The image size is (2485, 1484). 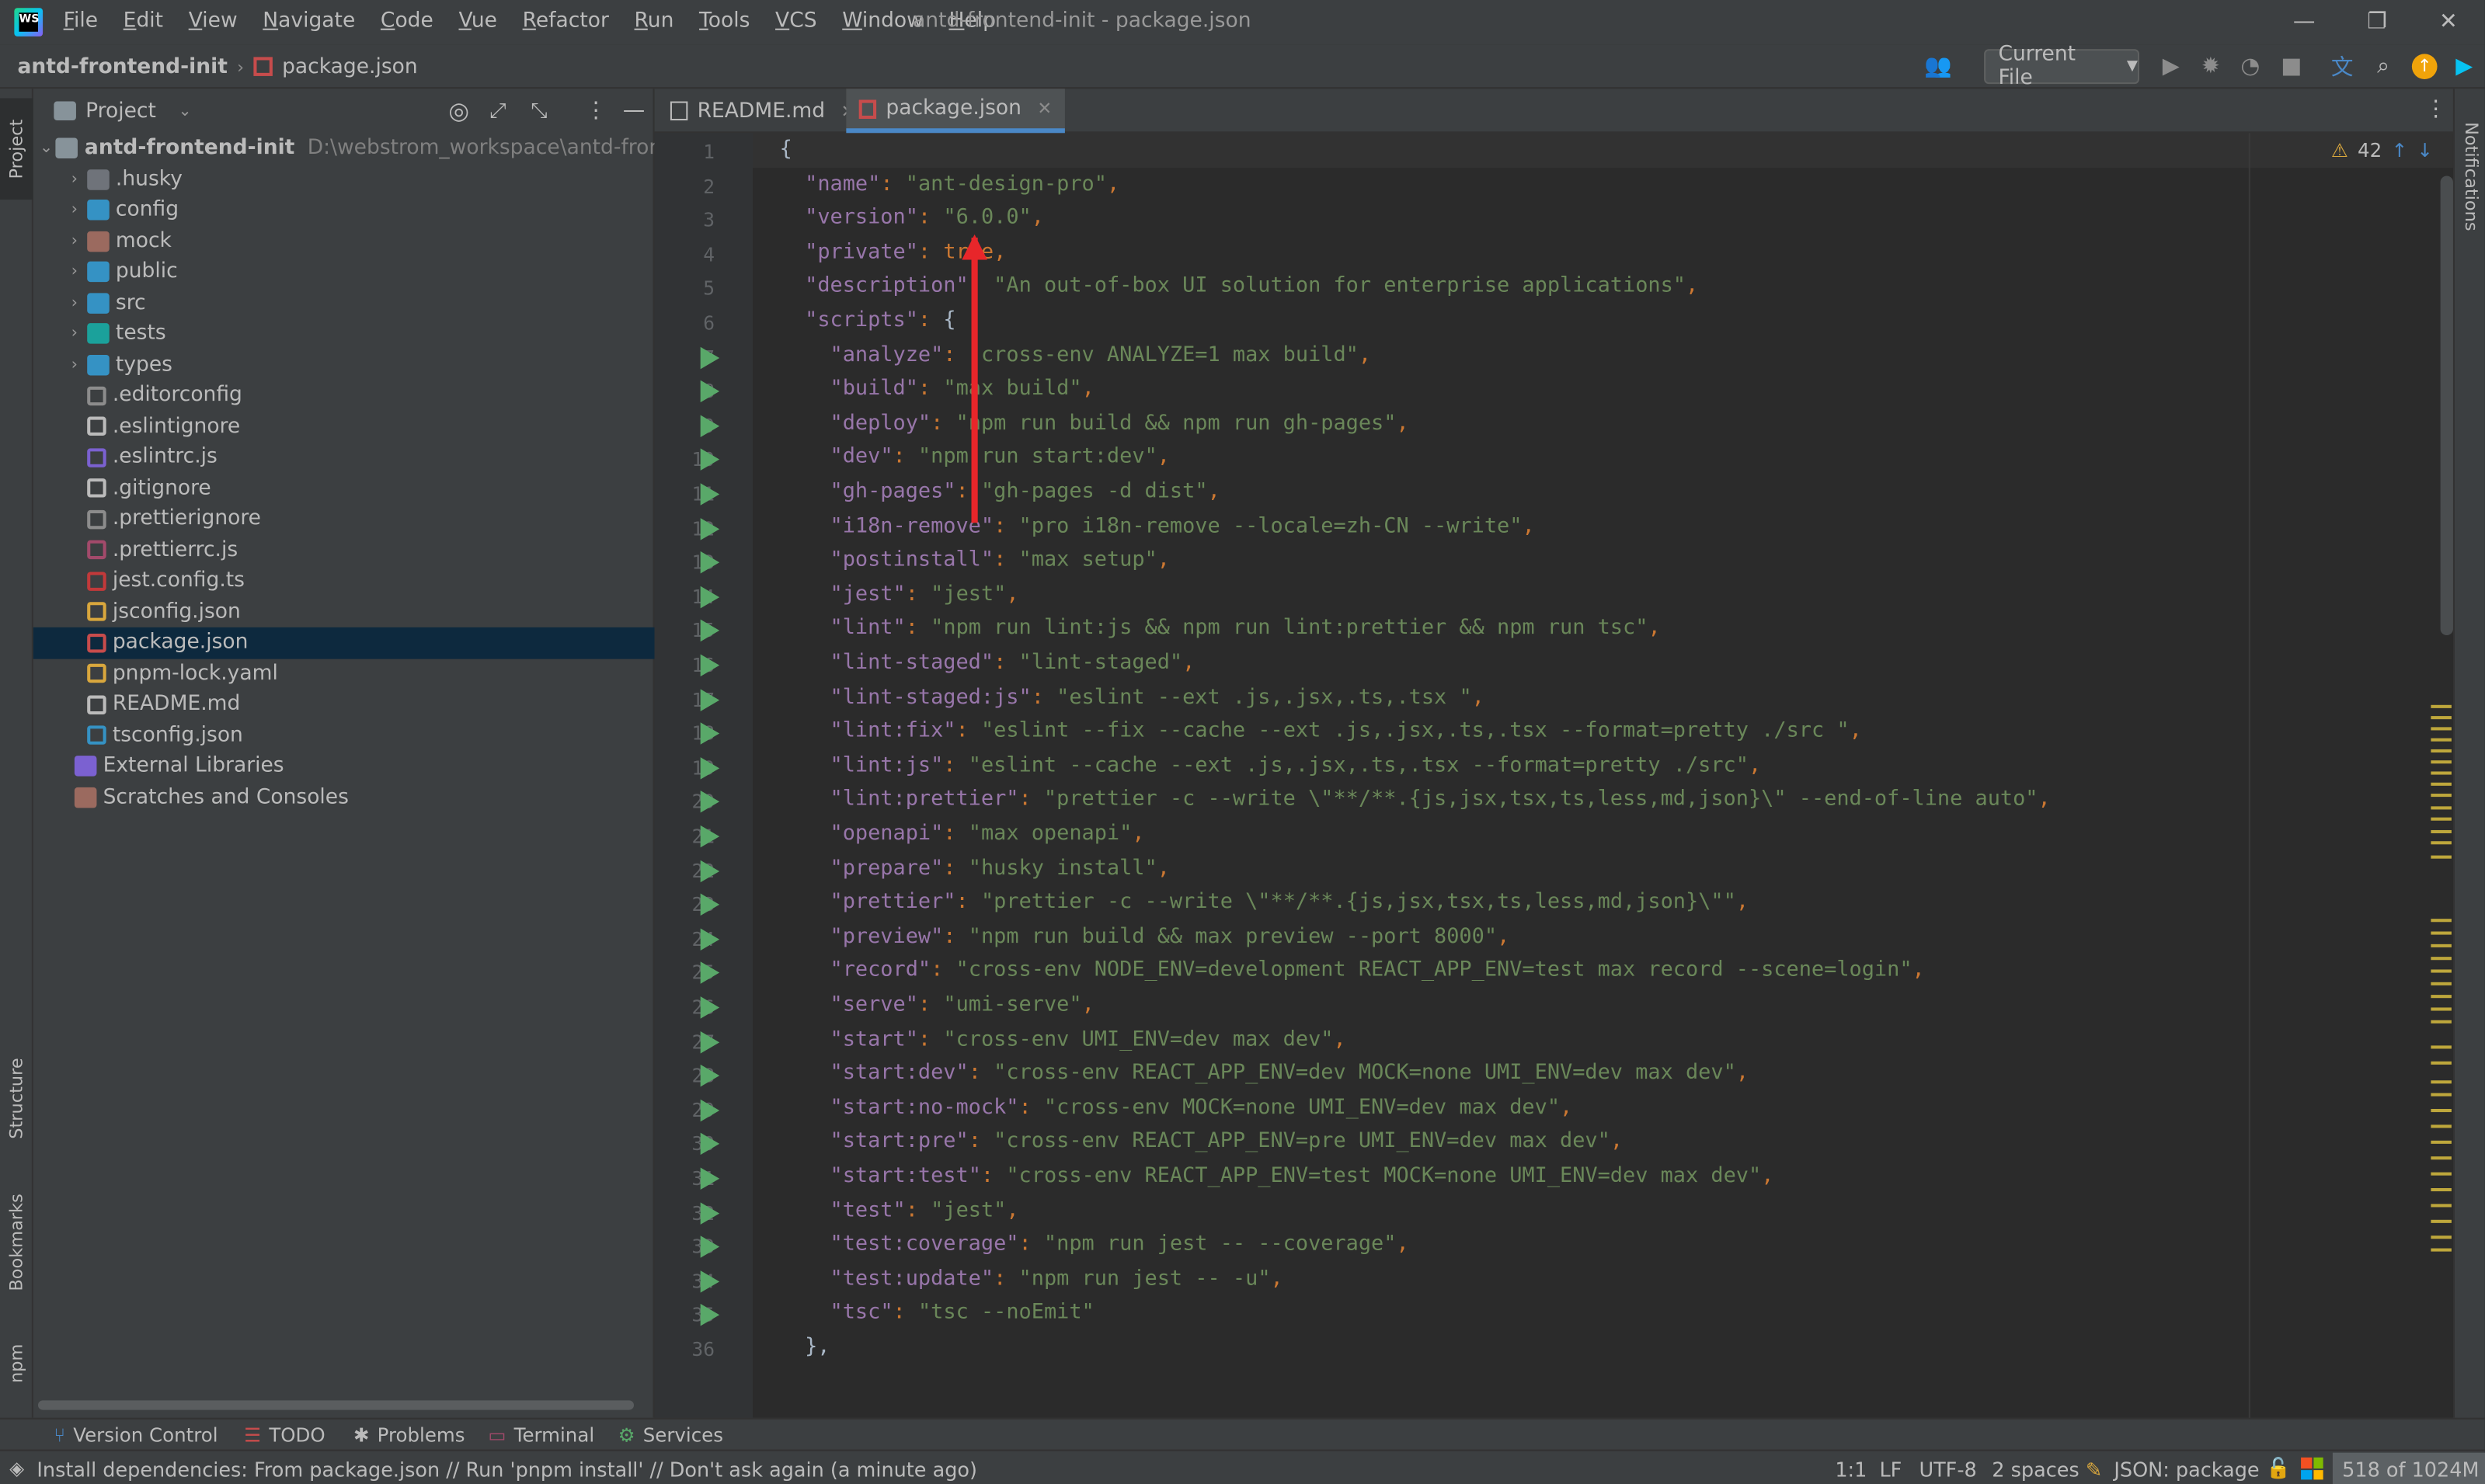 What do you see at coordinates (2446, 406) in the screenshot?
I see `editor-scrollbar` at bounding box center [2446, 406].